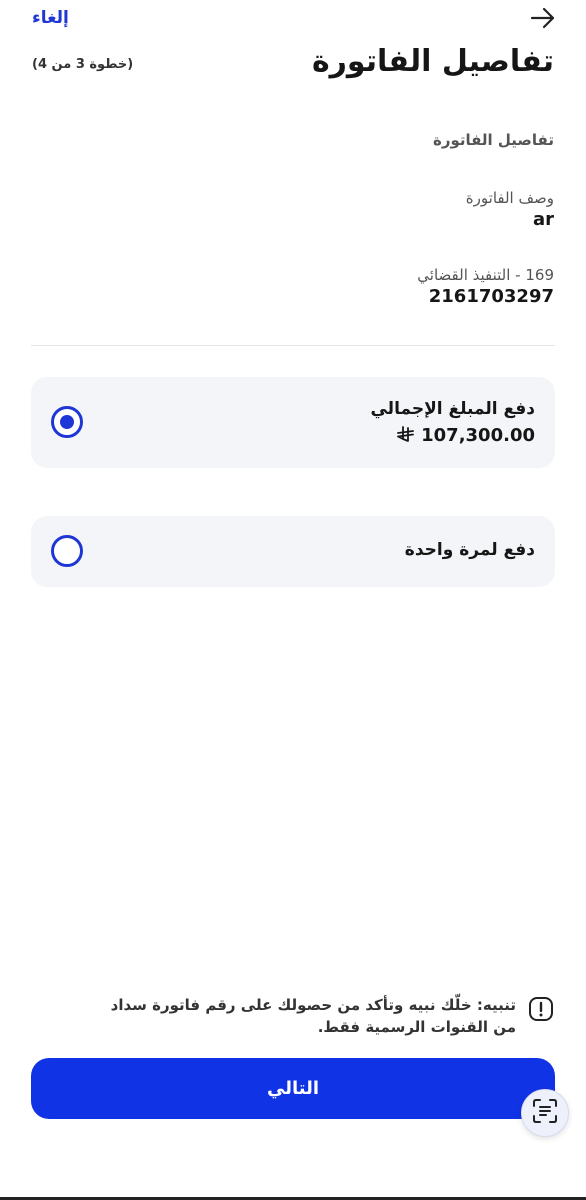  I want to click on pay-once-option: دفع لمرة واحدة, so click(293, 551).